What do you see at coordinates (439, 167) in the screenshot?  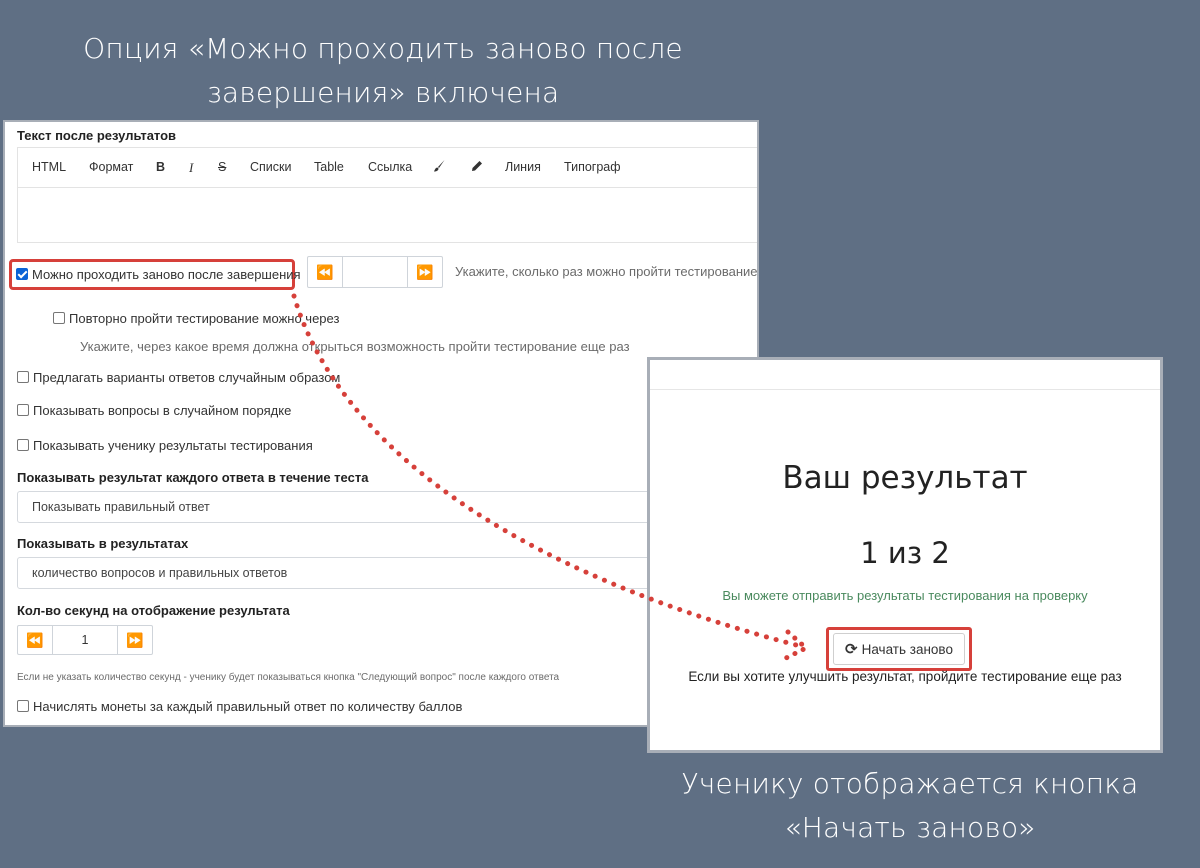 I see `brush-icon` at bounding box center [439, 167].